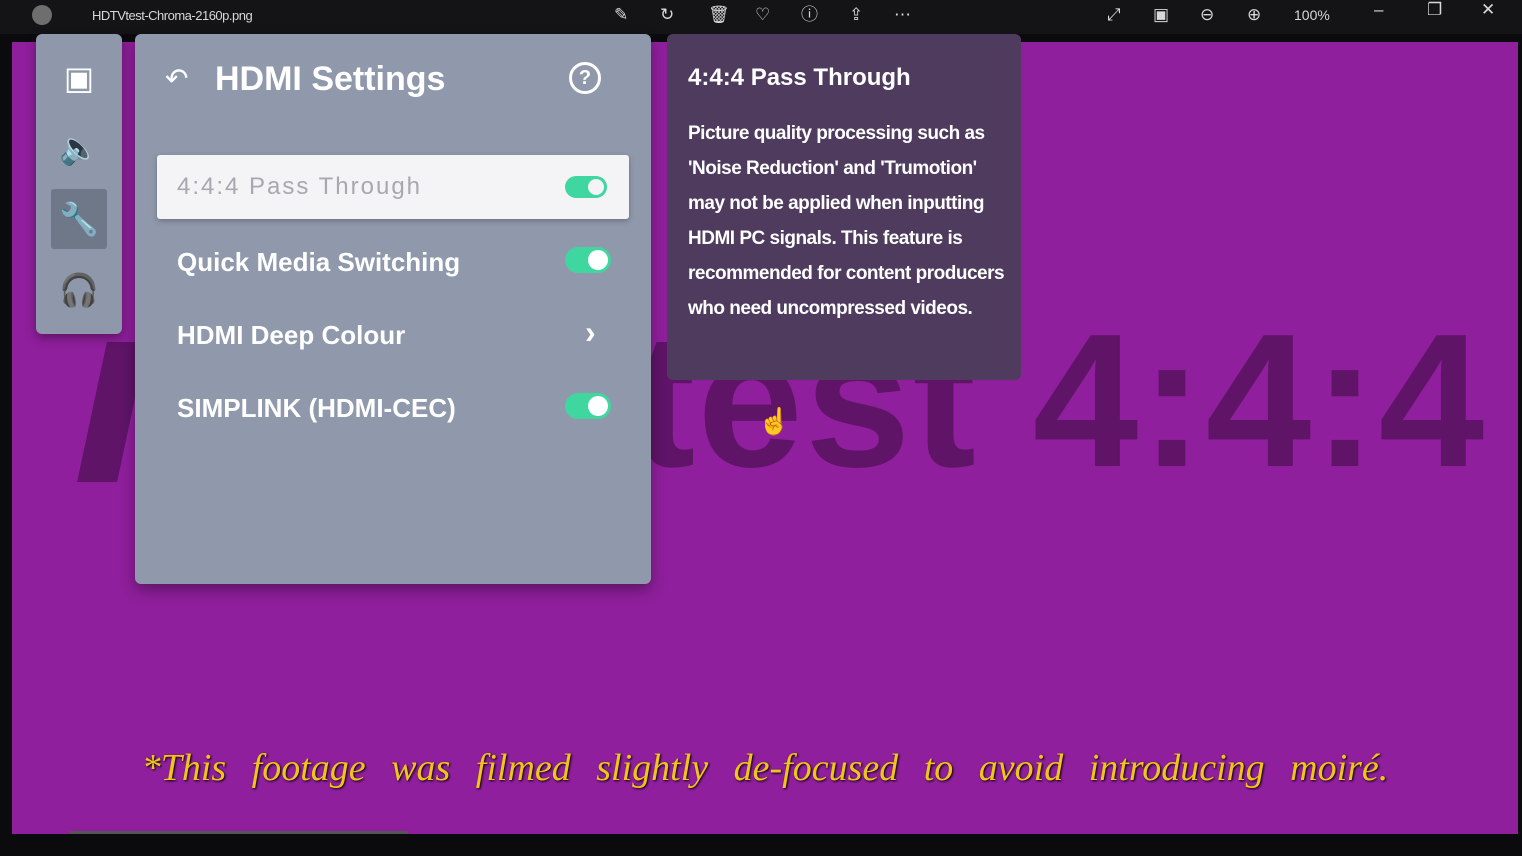  I want to click on rotate-icon: ↻, so click(667, 15).